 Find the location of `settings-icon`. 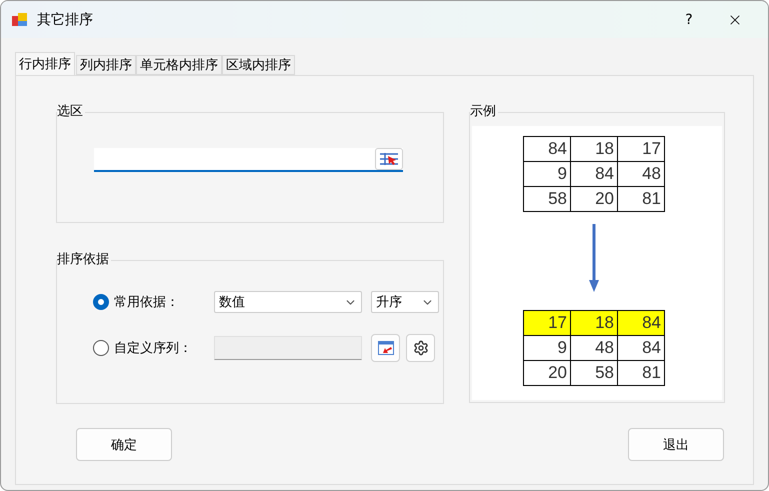

settings-icon is located at coordinates (420, 348).